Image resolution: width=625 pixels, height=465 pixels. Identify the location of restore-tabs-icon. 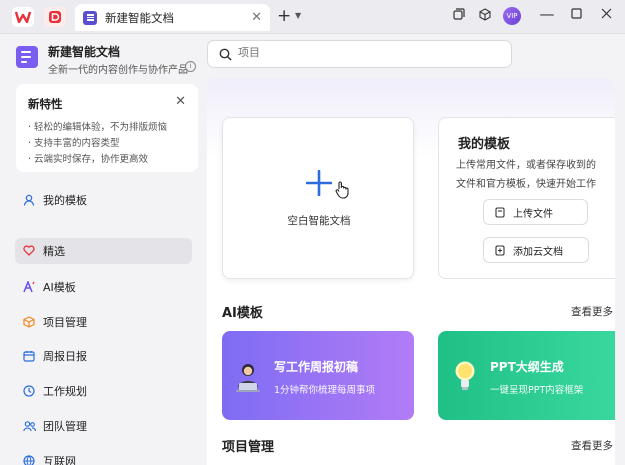
(459, 16).